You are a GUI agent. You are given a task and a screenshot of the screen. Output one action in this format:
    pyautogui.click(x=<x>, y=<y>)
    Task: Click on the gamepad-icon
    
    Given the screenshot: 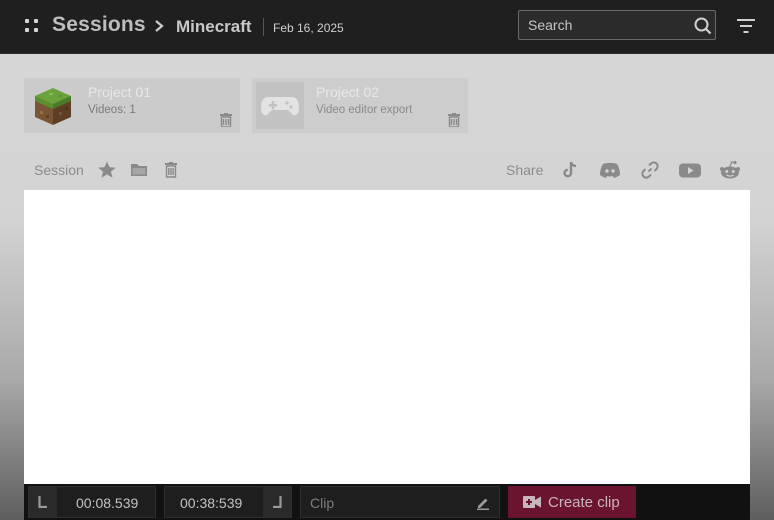 What is the action you would take?
    pyautogui.click(x=280, y=106)
    